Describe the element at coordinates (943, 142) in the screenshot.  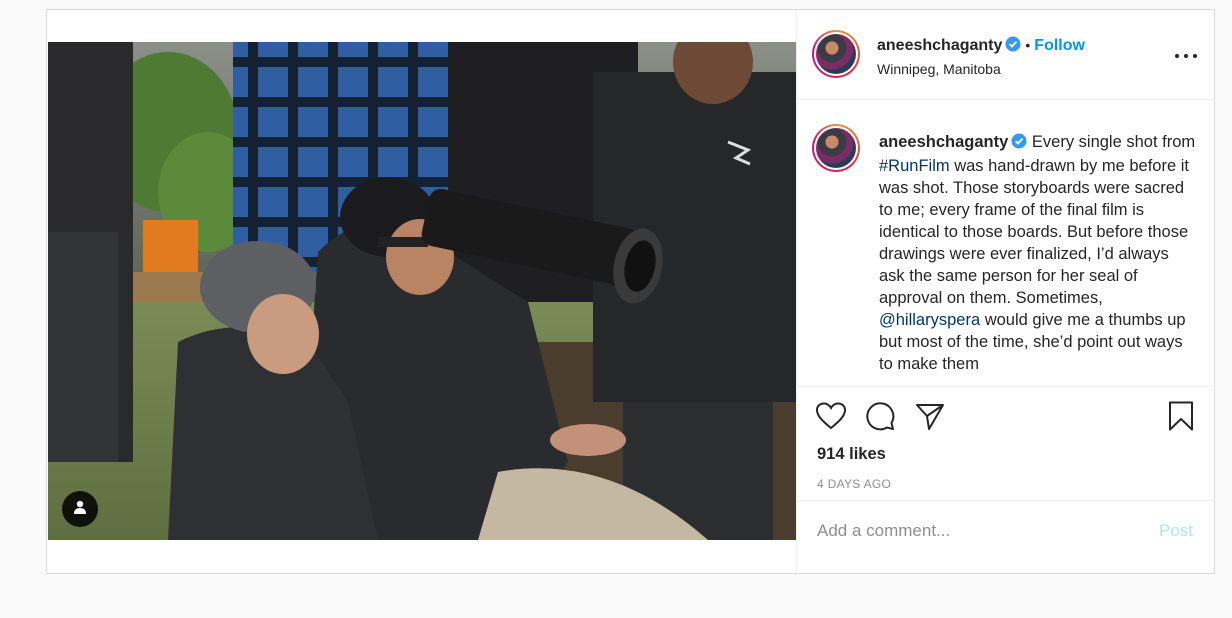
I see `caption-username: aneeshchaganty` at that location.